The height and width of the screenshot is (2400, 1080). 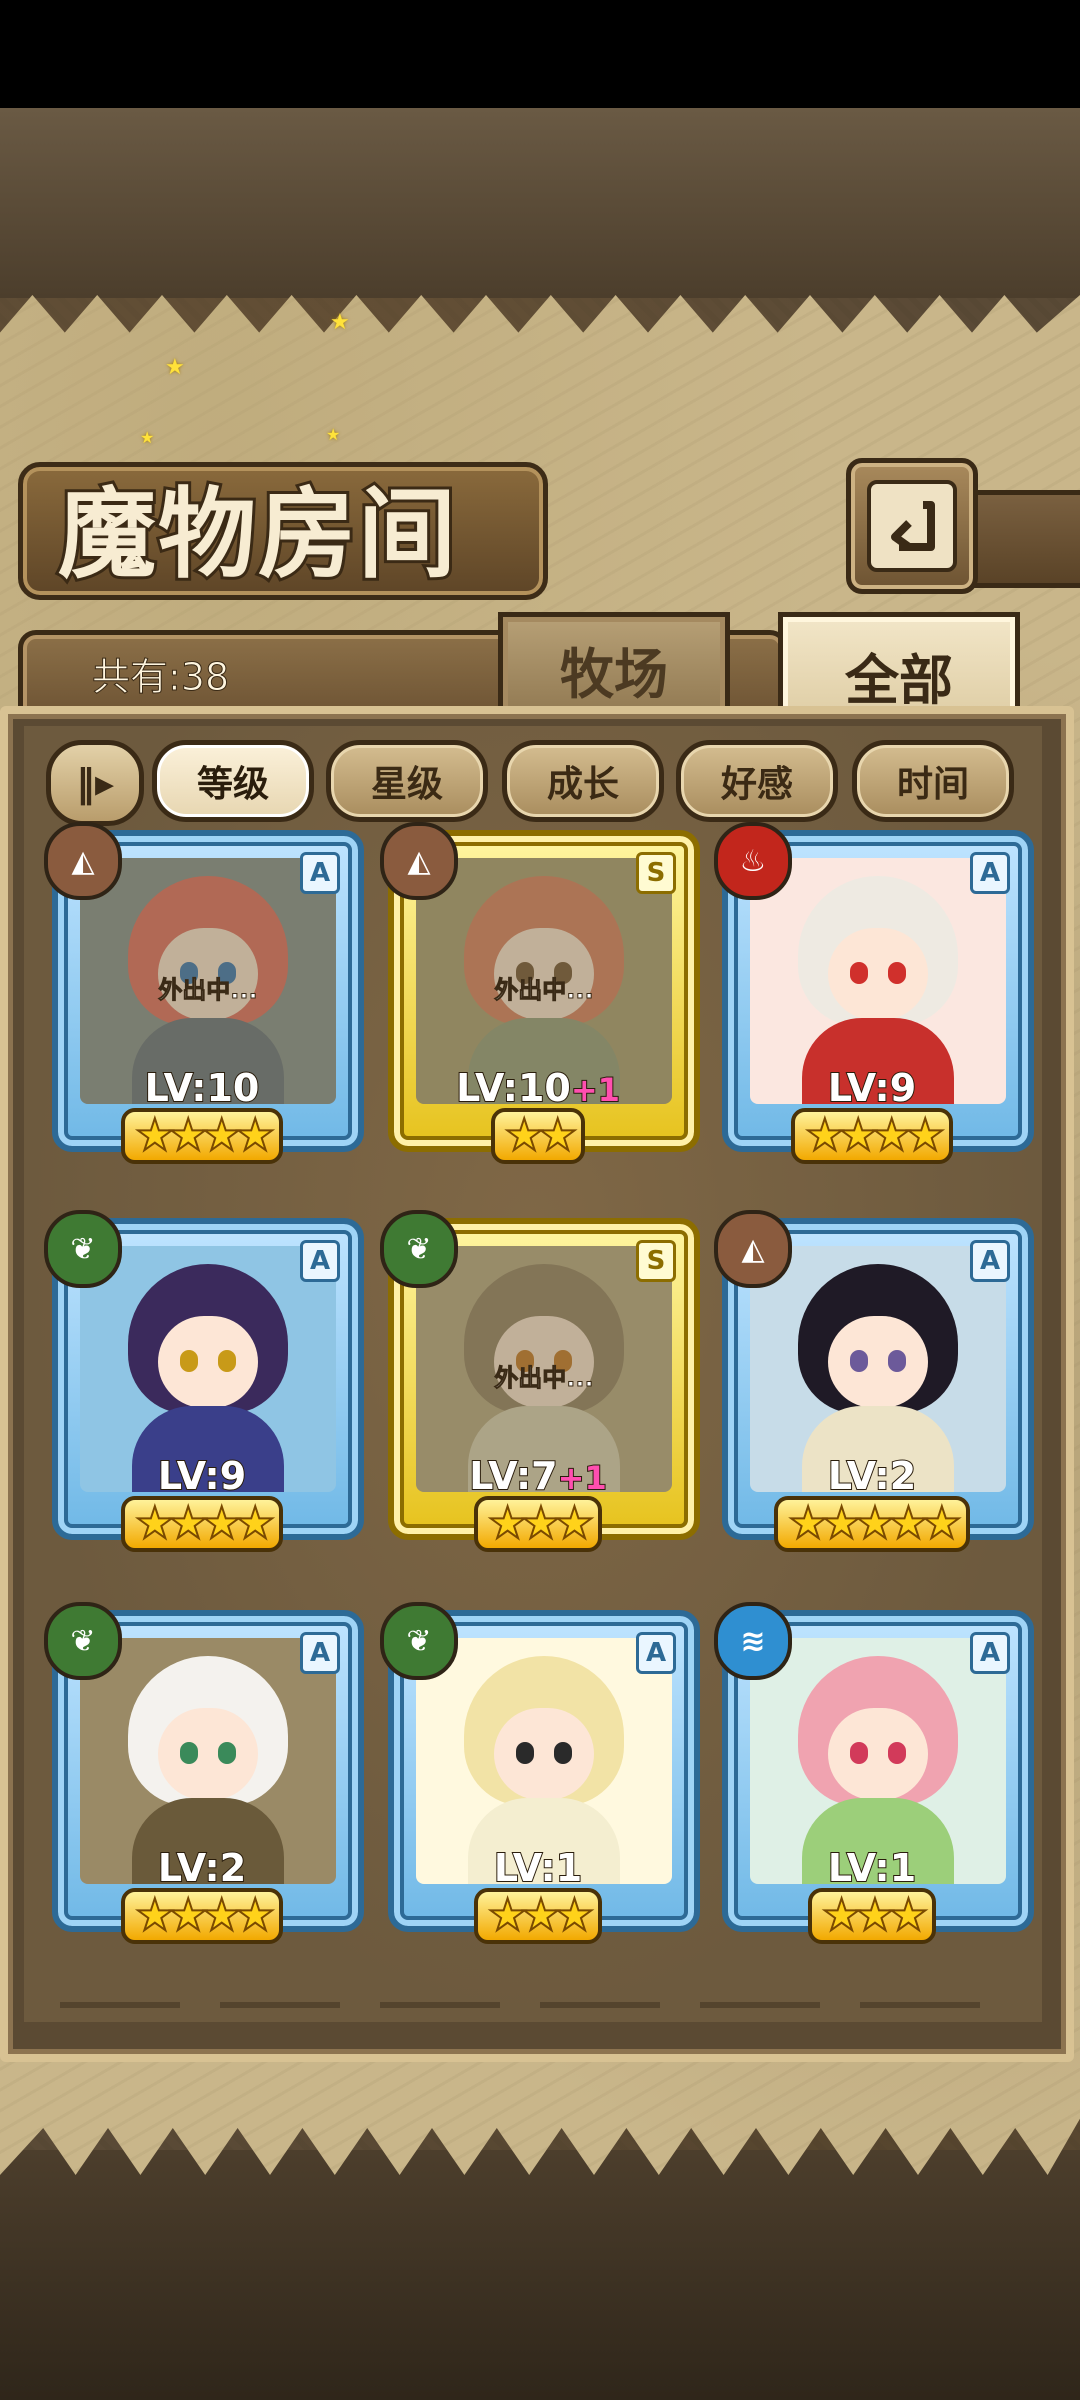 I want to click on fire-element-icon: ♨, so click(x=753, y=861).